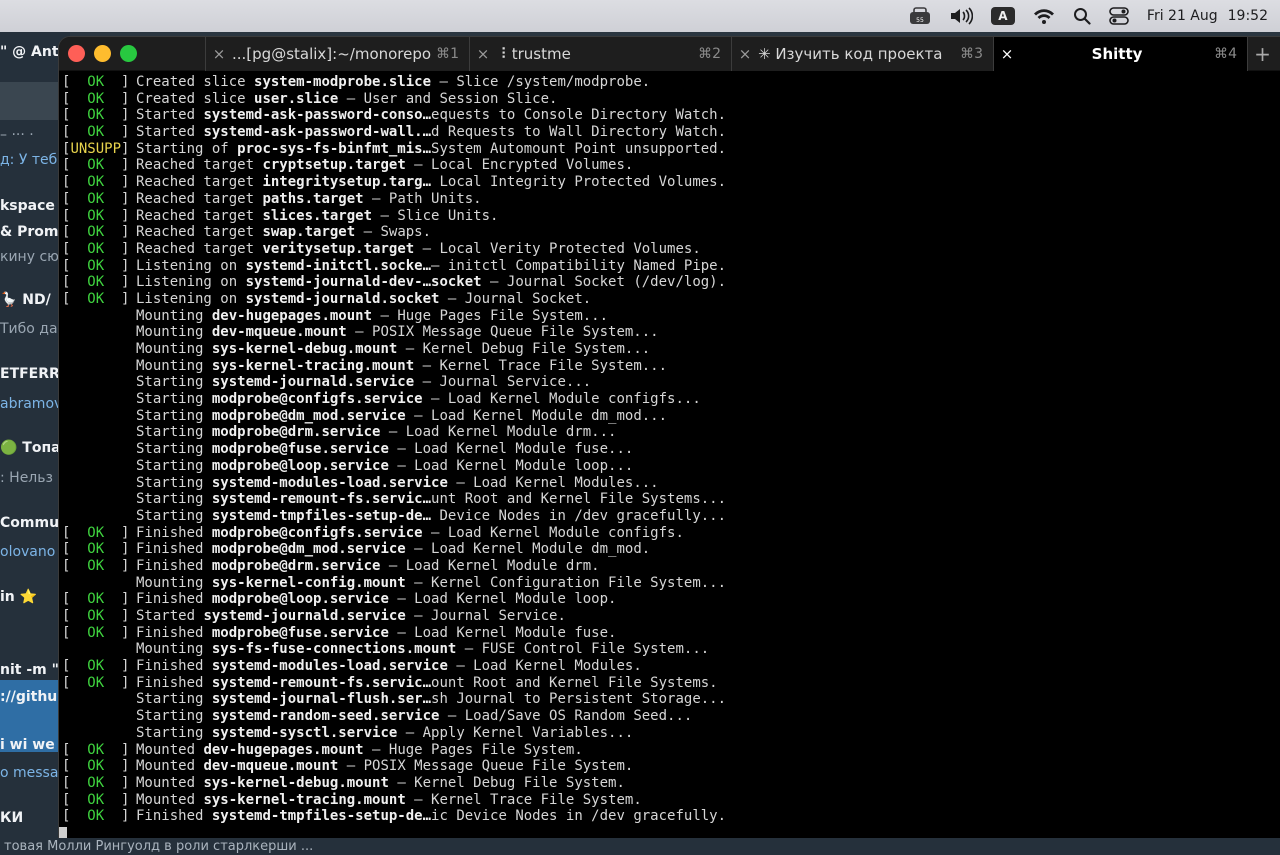 The image size is (1280, 855). What do you see at coordinates (1246, 16) in the screenshot?
I see `menubar-time: 19:52` at bounding box center [1246, 16].